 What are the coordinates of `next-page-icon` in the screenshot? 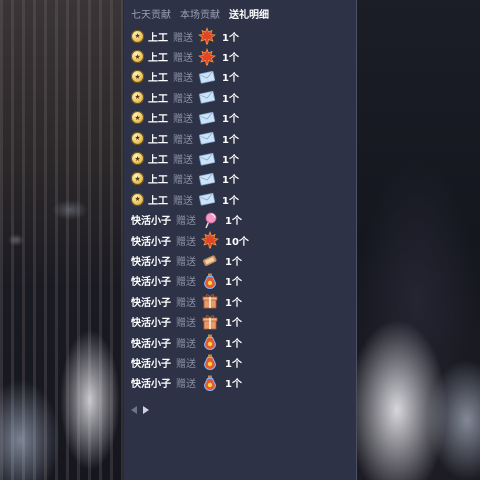 It's located at (146, 410).